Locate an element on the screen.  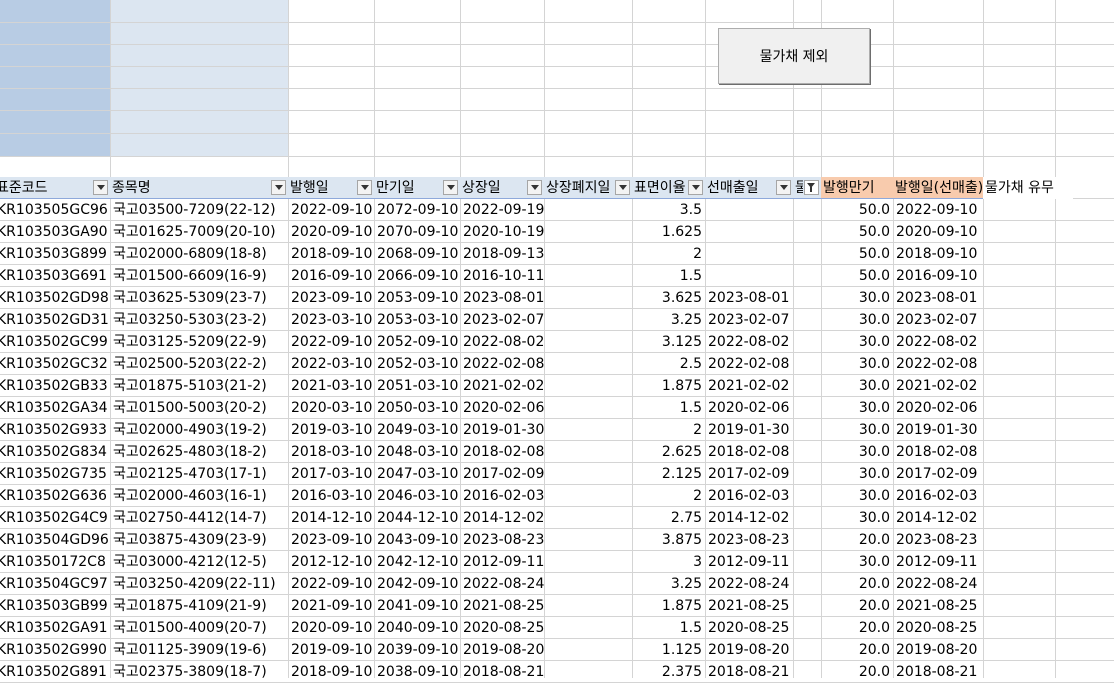
table-cell: KR103502GC99 is located at coordinates (55, 342).